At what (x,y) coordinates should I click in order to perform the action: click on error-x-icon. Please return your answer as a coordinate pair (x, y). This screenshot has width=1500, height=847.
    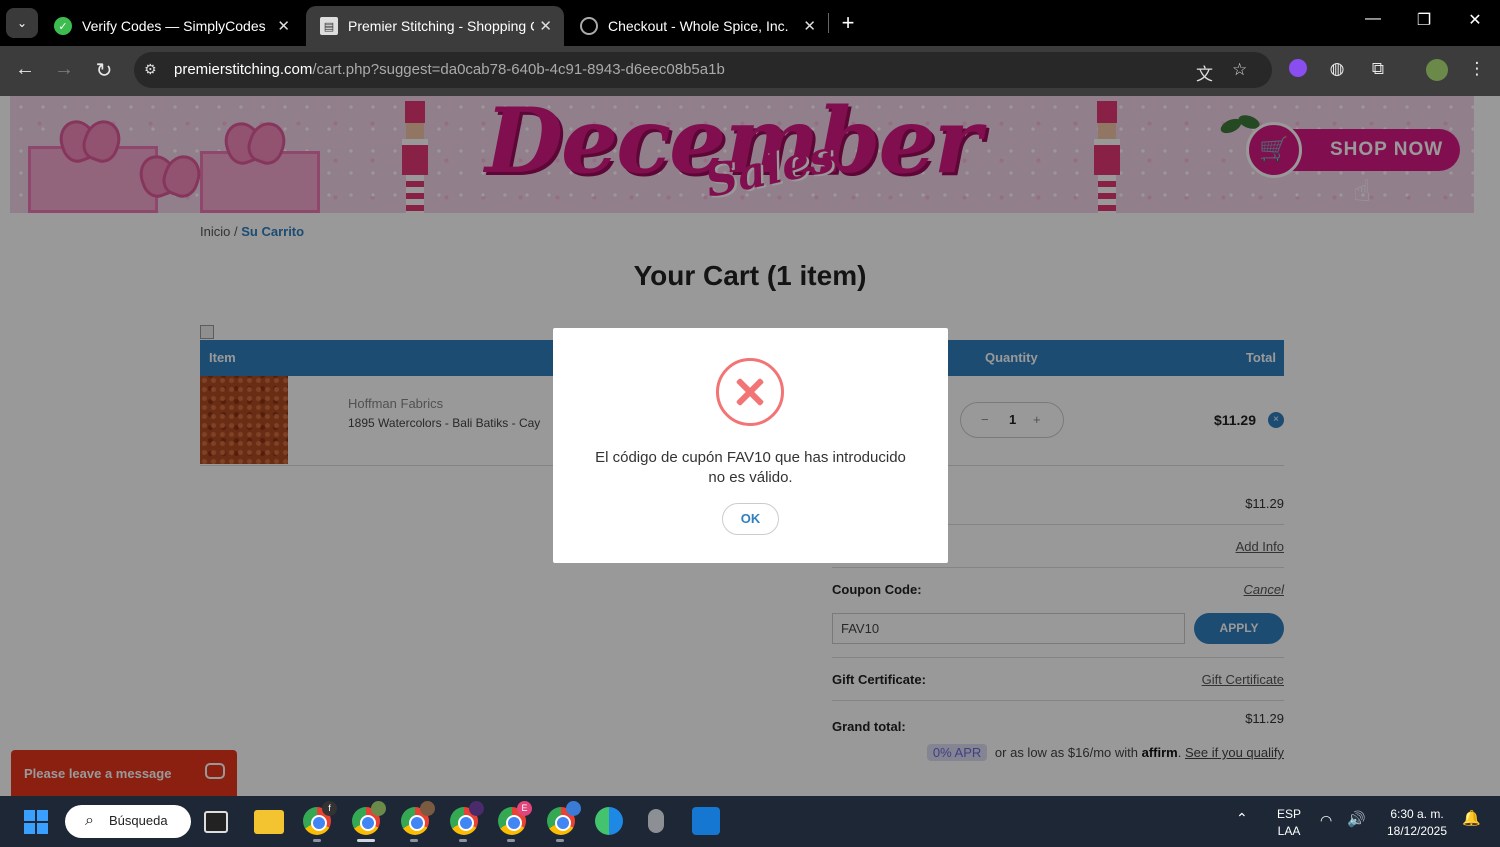
    Looking at the image, I should click on (750, 392).